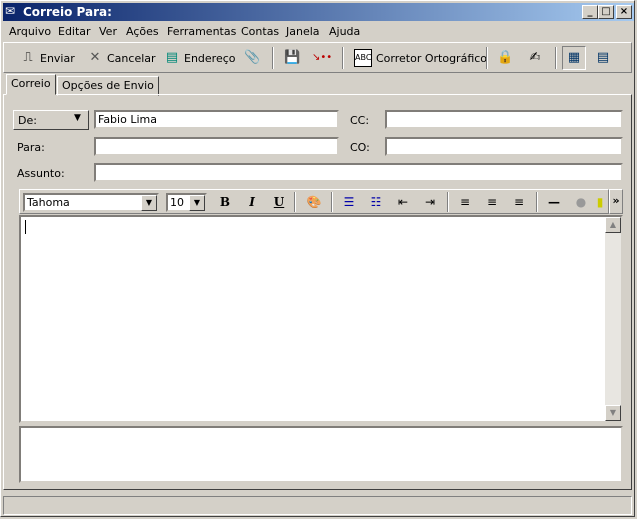 The width and height of the screenshot is (637, 519). Describe the element at coordinates (216, 146) in the screenshot. I see `to-field` at that location.